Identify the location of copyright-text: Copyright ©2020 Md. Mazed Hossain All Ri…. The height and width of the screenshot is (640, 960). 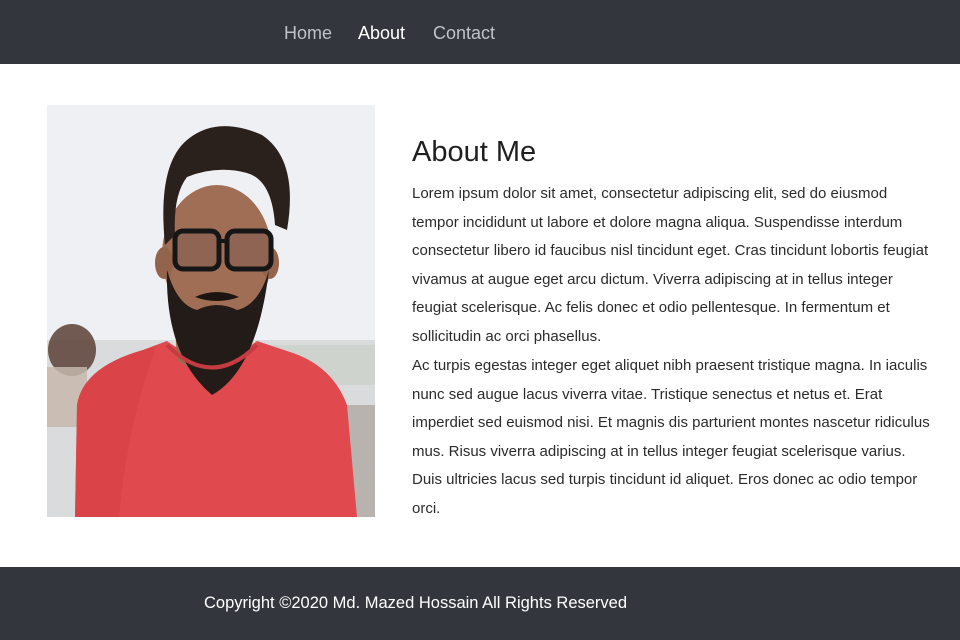
(416, 603).